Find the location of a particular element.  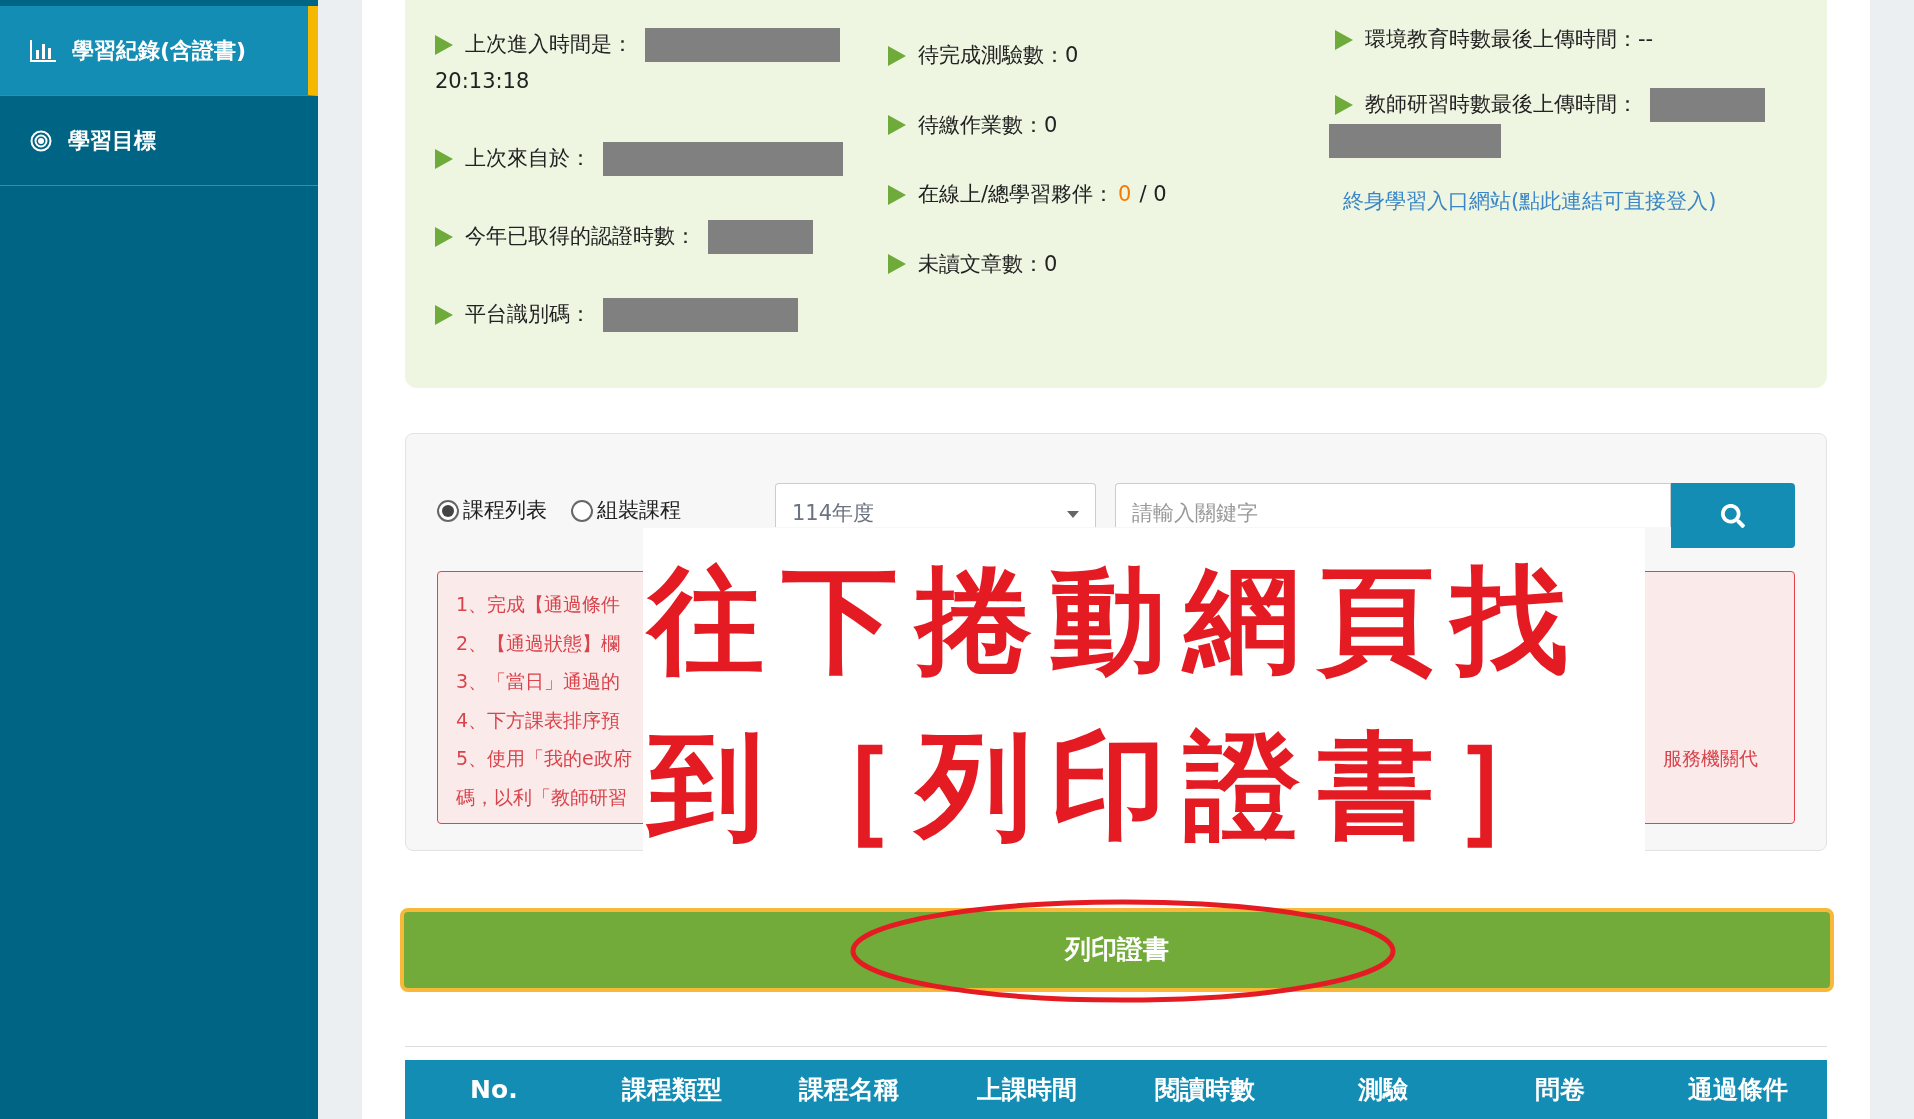

column-header: 閱讀時數 is located at coordinates (1204, 1089).